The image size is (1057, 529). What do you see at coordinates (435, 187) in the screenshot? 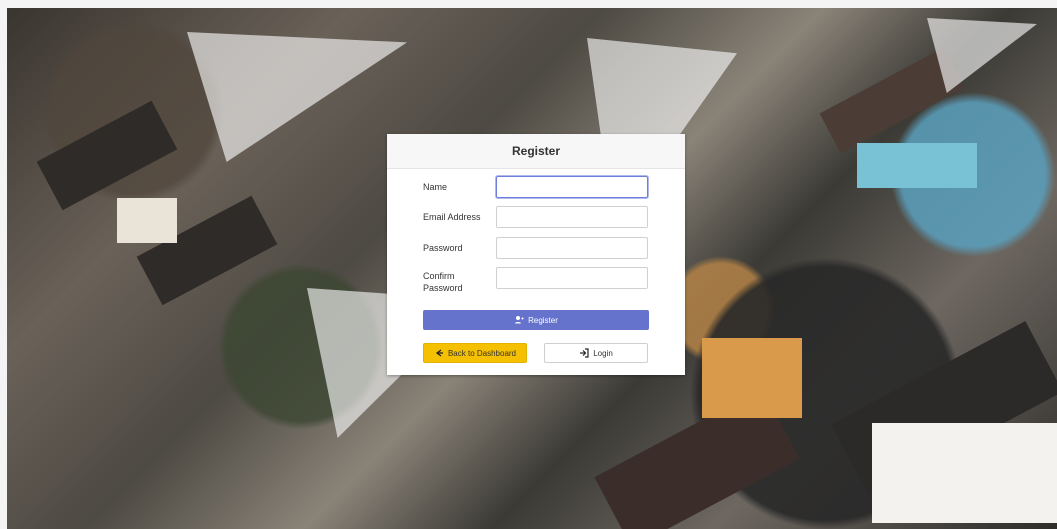
I see `name-label: Name` at bounding box center [435, 187].